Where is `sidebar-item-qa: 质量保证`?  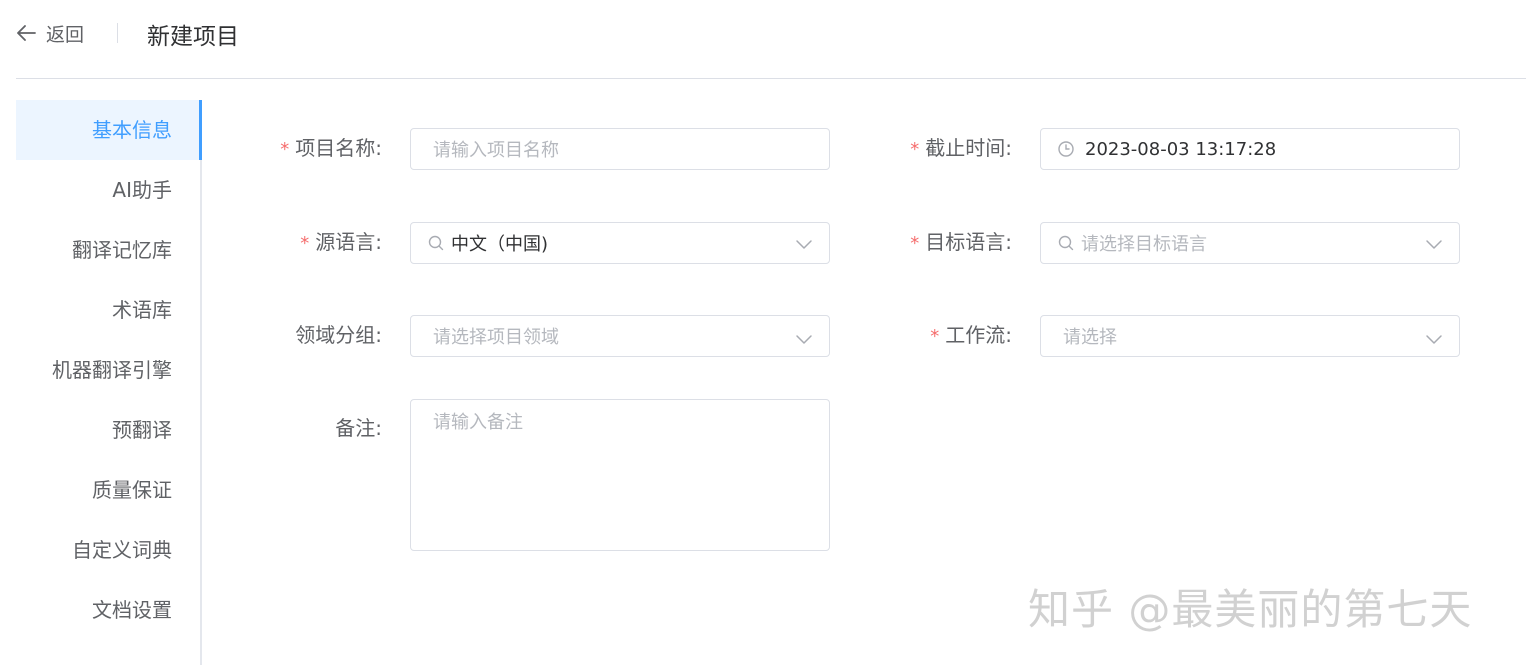
sidebar-item-qa: 质量保证 is located at coordinates (109, 490).